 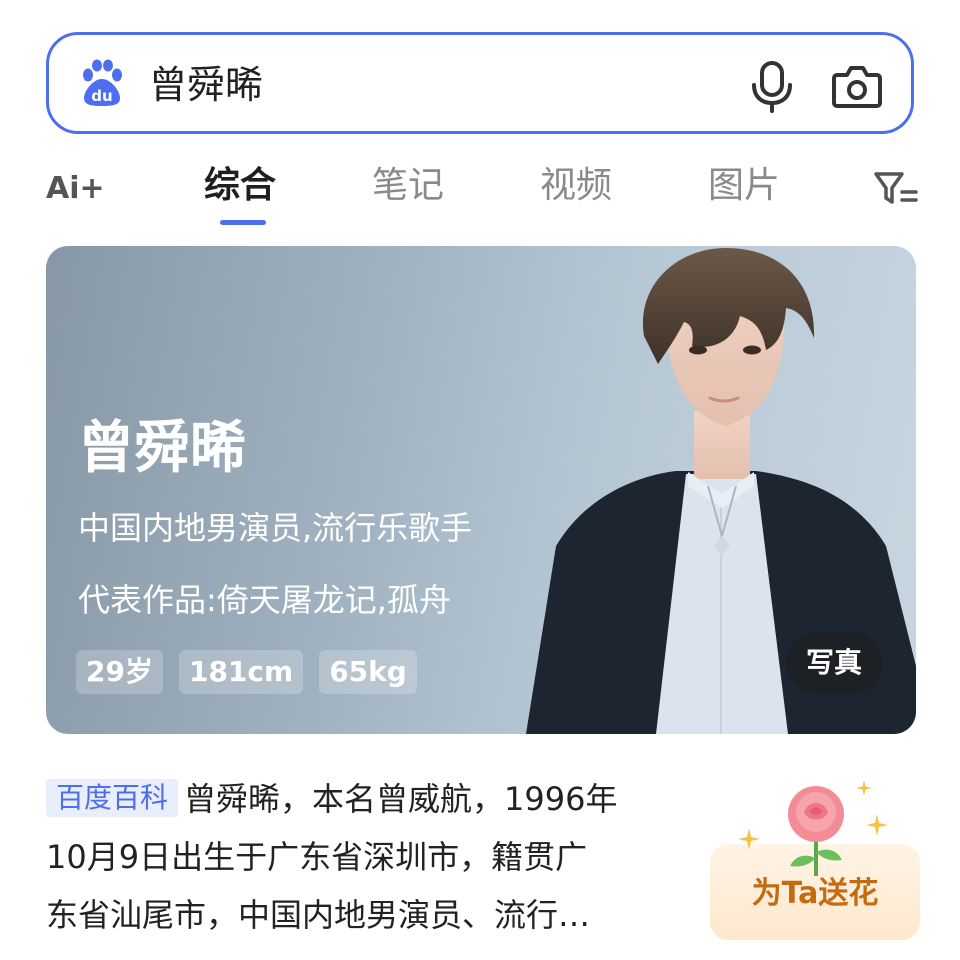 I want to click on baike-text-1: 曾舜晞，本名曾威航，1996年, so click(x=401, y=799).